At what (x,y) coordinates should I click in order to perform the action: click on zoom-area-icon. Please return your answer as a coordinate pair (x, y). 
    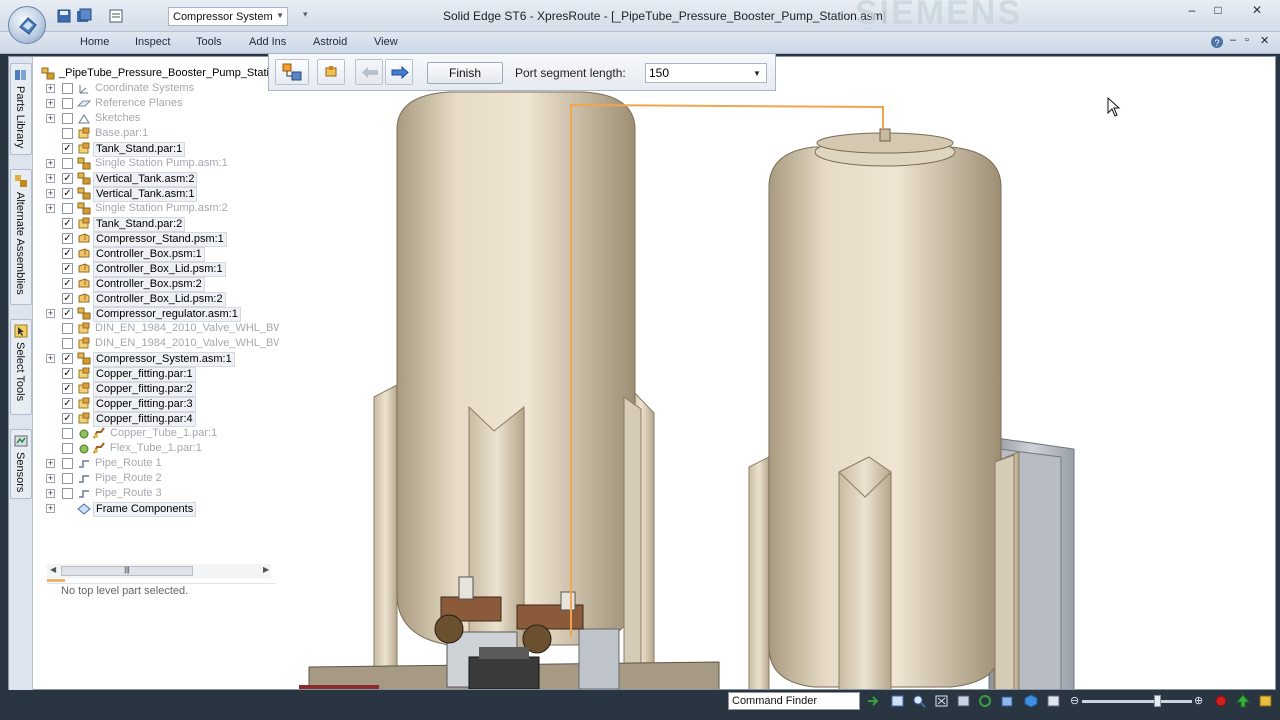
    Looking at the image, I should click on (897, 701).